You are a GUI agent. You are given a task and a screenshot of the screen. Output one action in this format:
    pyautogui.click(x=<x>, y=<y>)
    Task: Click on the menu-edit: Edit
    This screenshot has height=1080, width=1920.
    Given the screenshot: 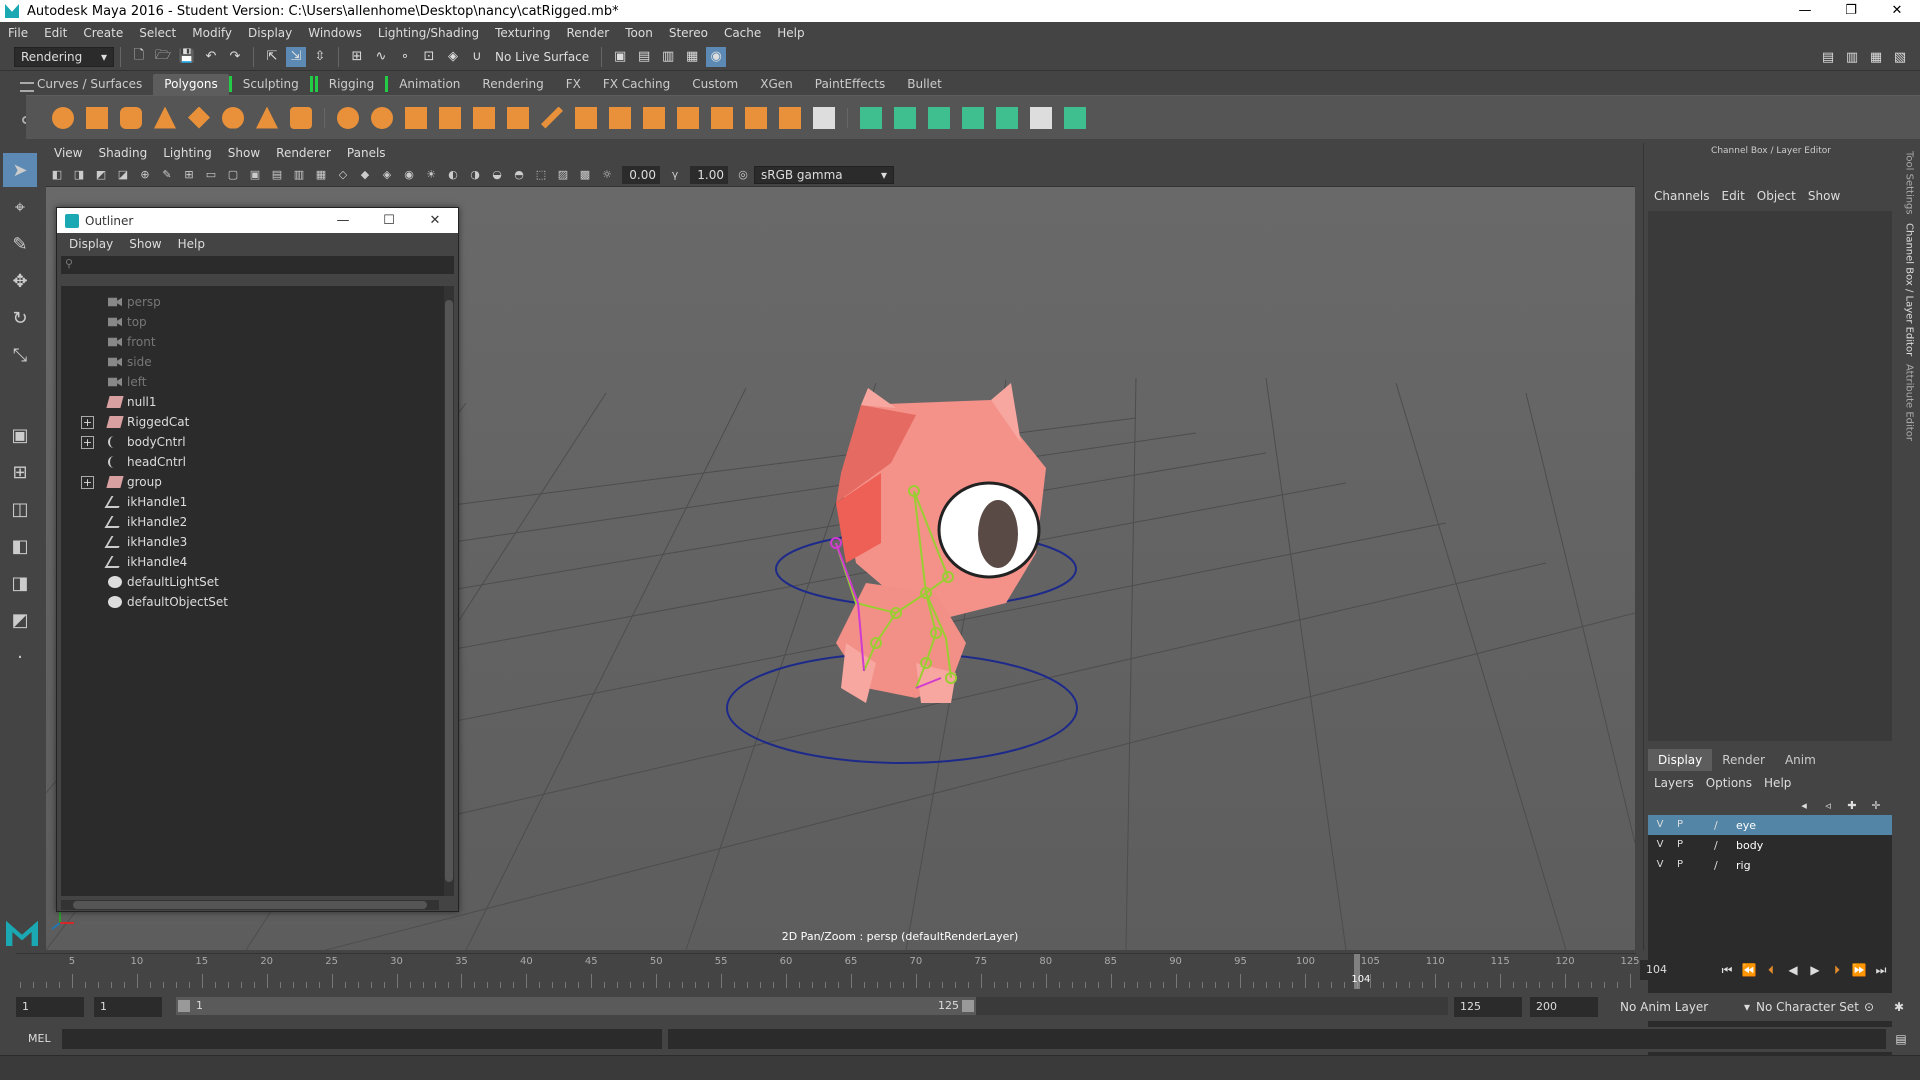 What is the action you would take?
    pyautogui.click(x=55, y=33)
    